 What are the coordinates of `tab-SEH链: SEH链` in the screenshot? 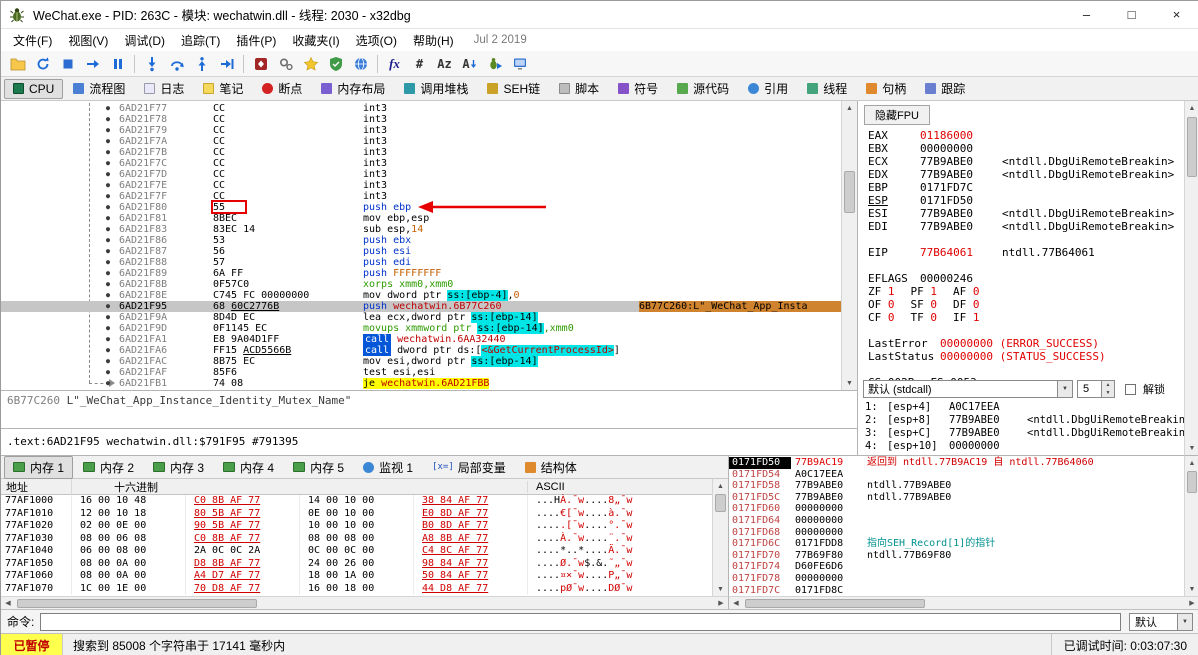 It's located at (513, 88).